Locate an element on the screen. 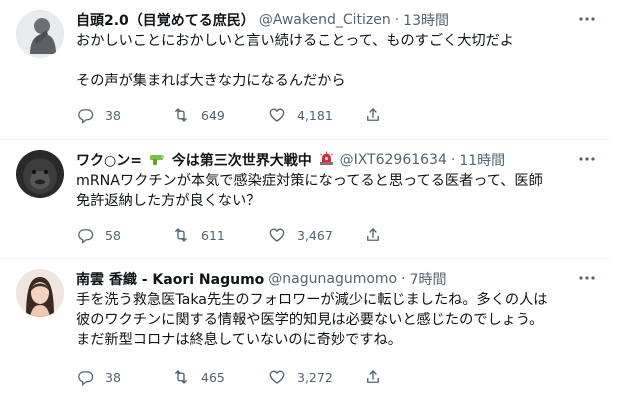 Image resolution: width=625 pixels, height=410 pixels. display-name: ワク○ン= 今は第三次世界大戦中 is located at coordinates (206, 160).